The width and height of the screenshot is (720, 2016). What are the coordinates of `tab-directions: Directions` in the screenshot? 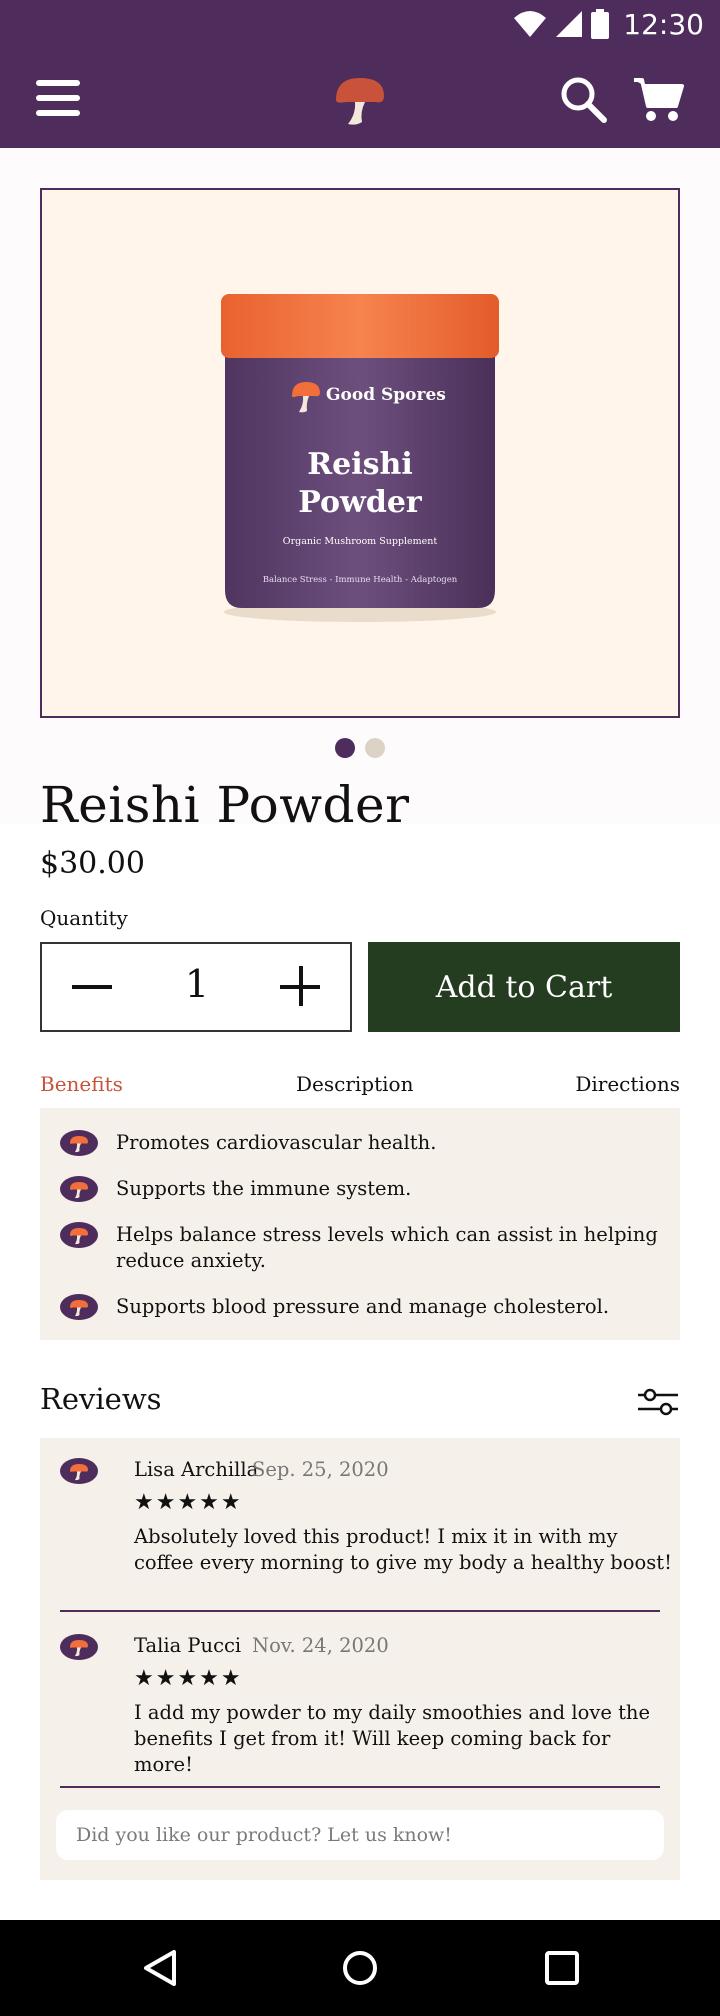 It's located at (627, 1084).